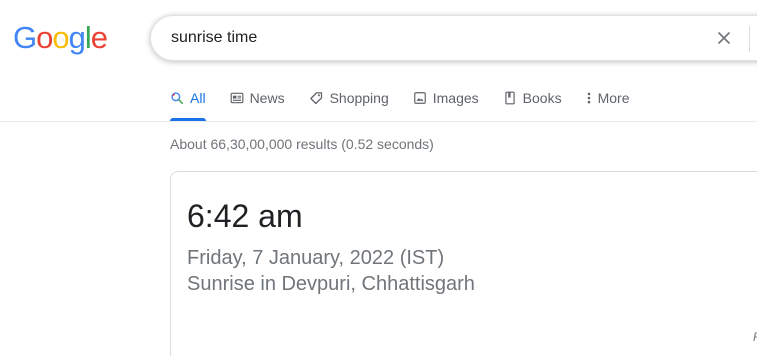 This screenshot has height=356, width=757. What do you see at coordinates (177, 98) in the screenshot?
I see `search-icon` at bounding box center [177, 98].